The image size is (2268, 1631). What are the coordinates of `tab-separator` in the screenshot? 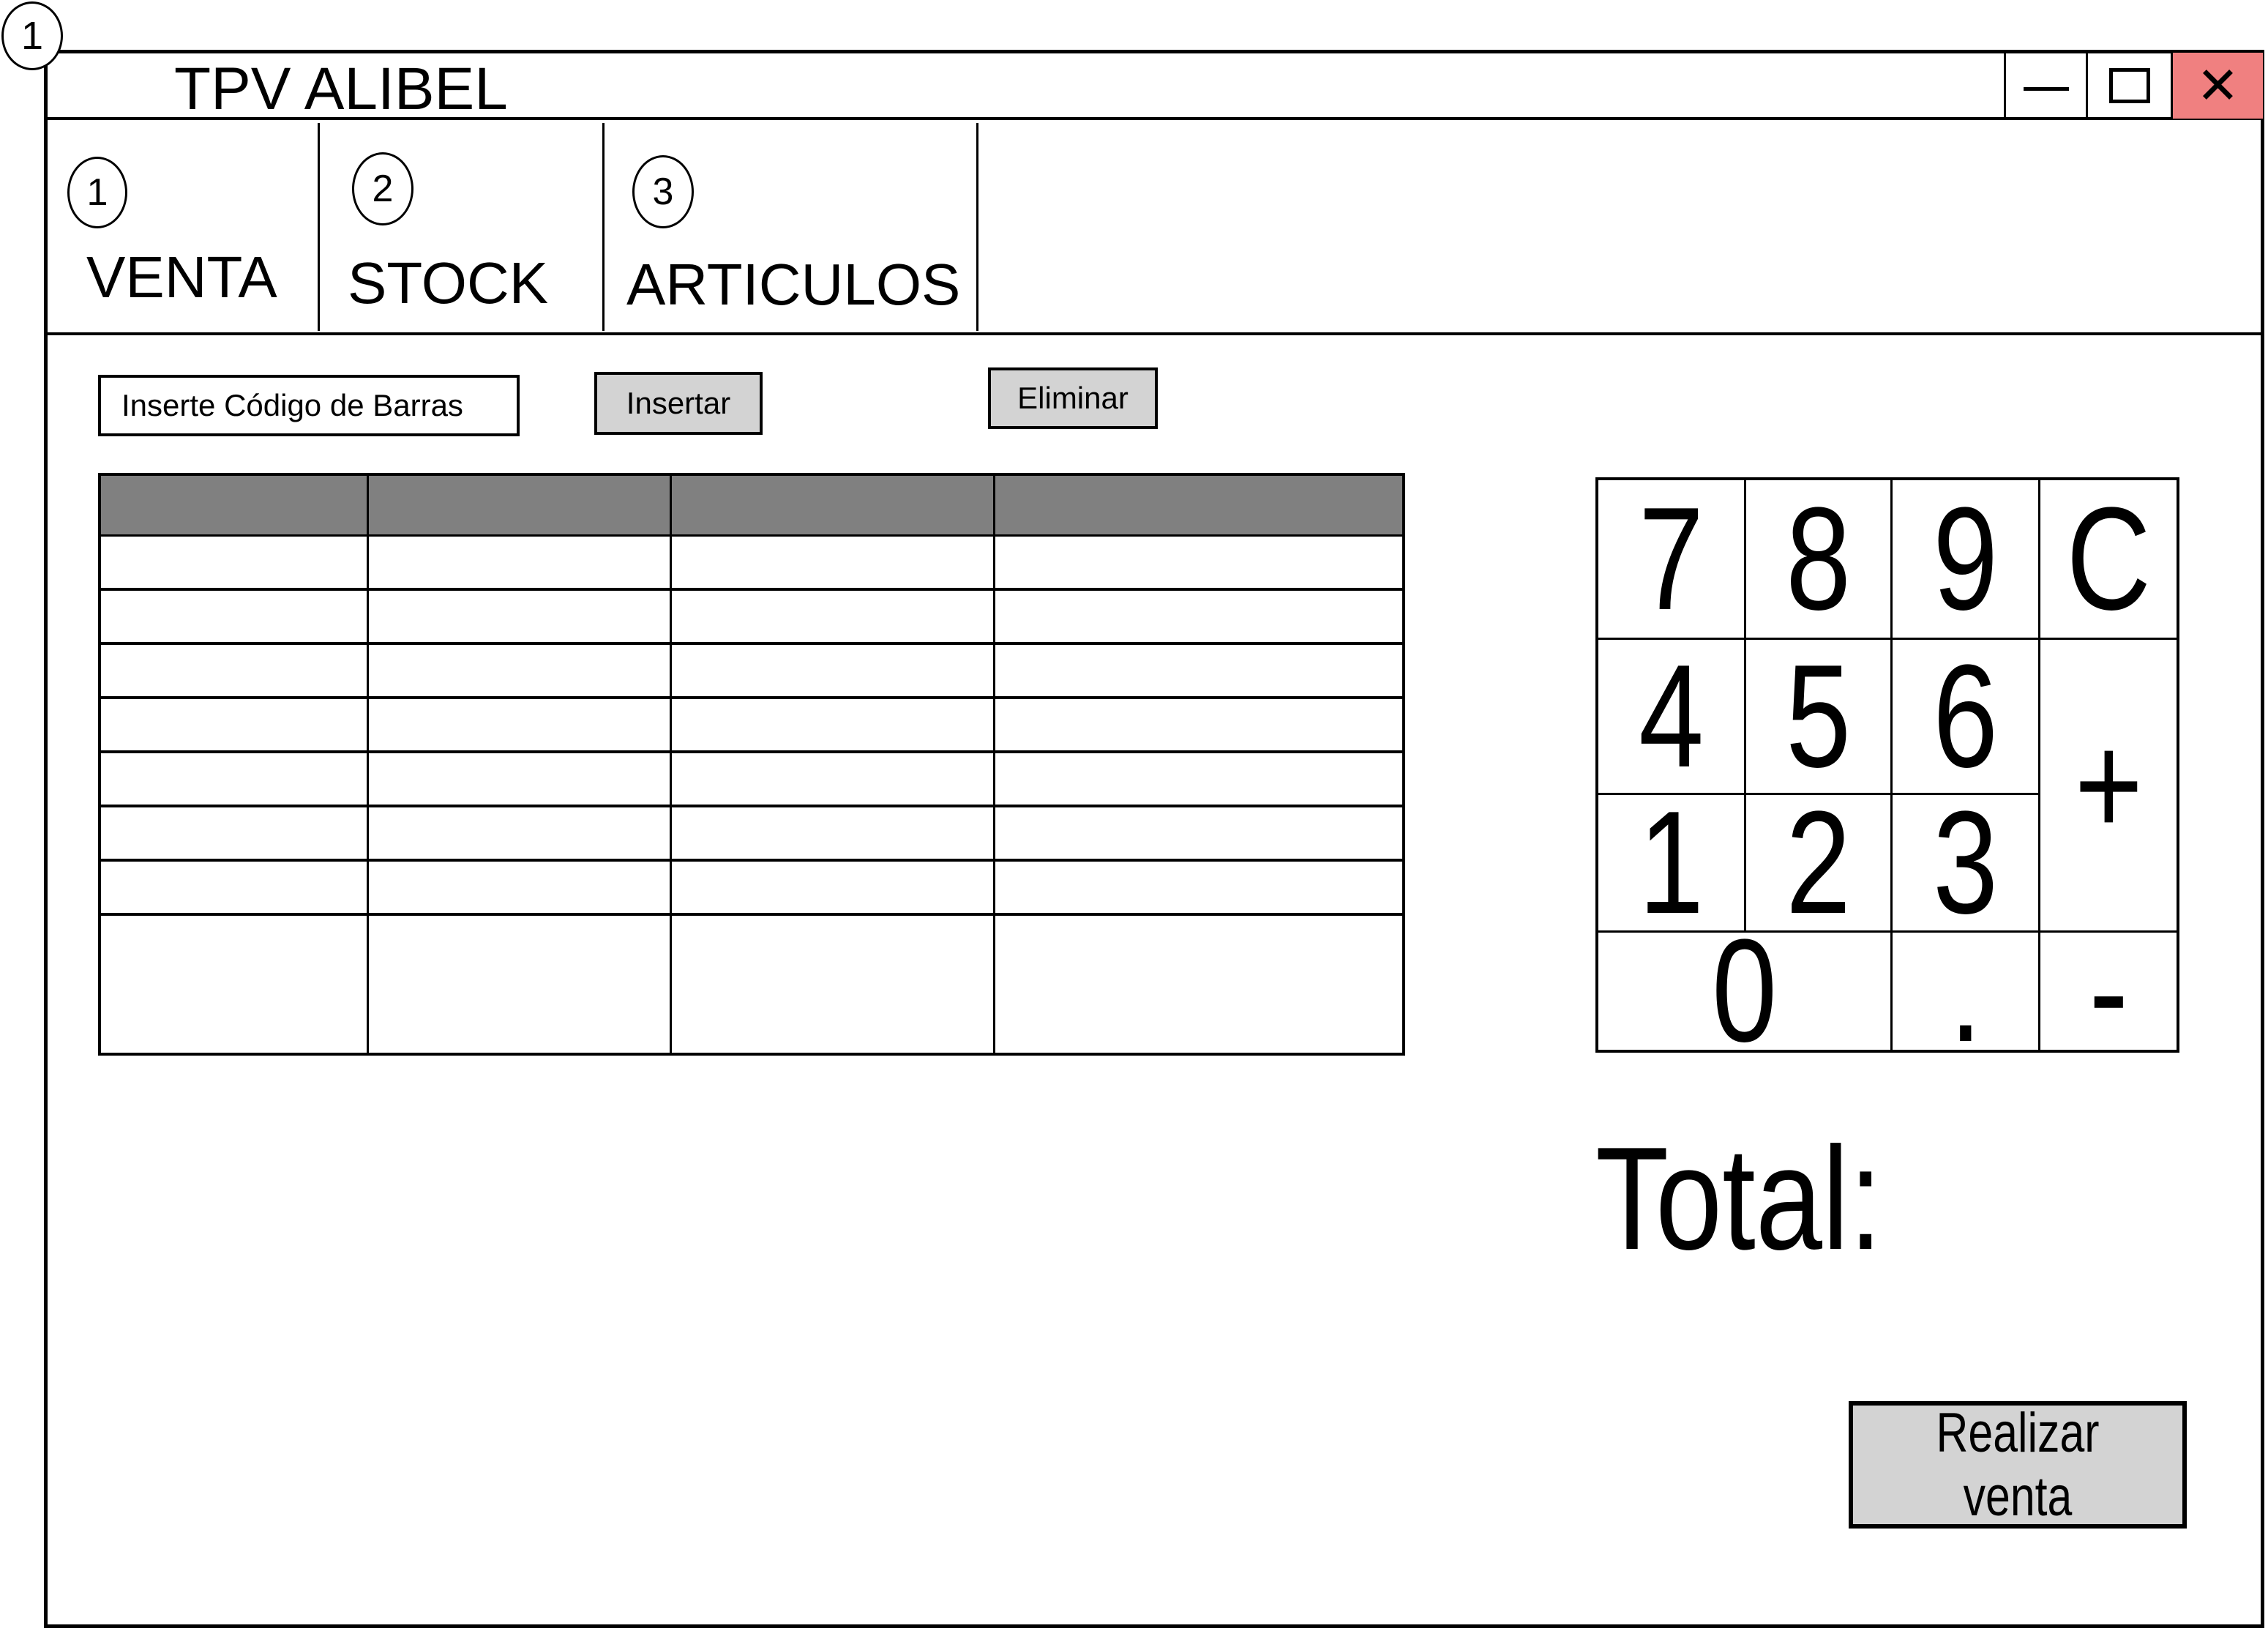 It's located at (977, 227).